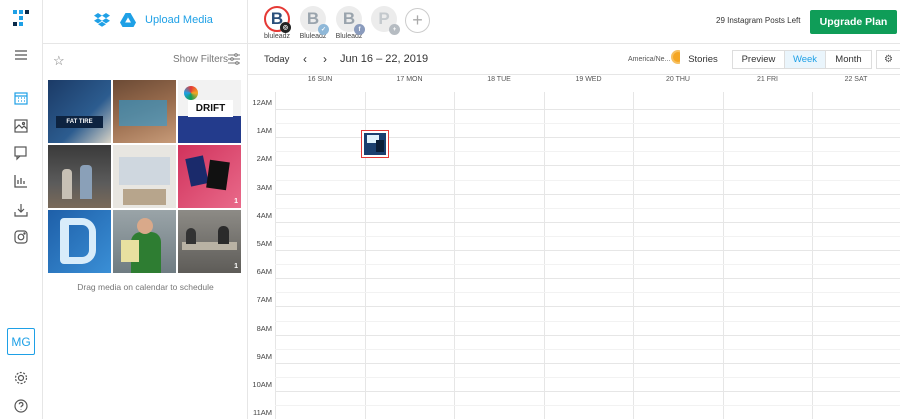 The height and width of the screenshot is (419, 900). Describe the element at coordinates (703, 59) in the screenshot. I see `stories-button: Stories` at that location.